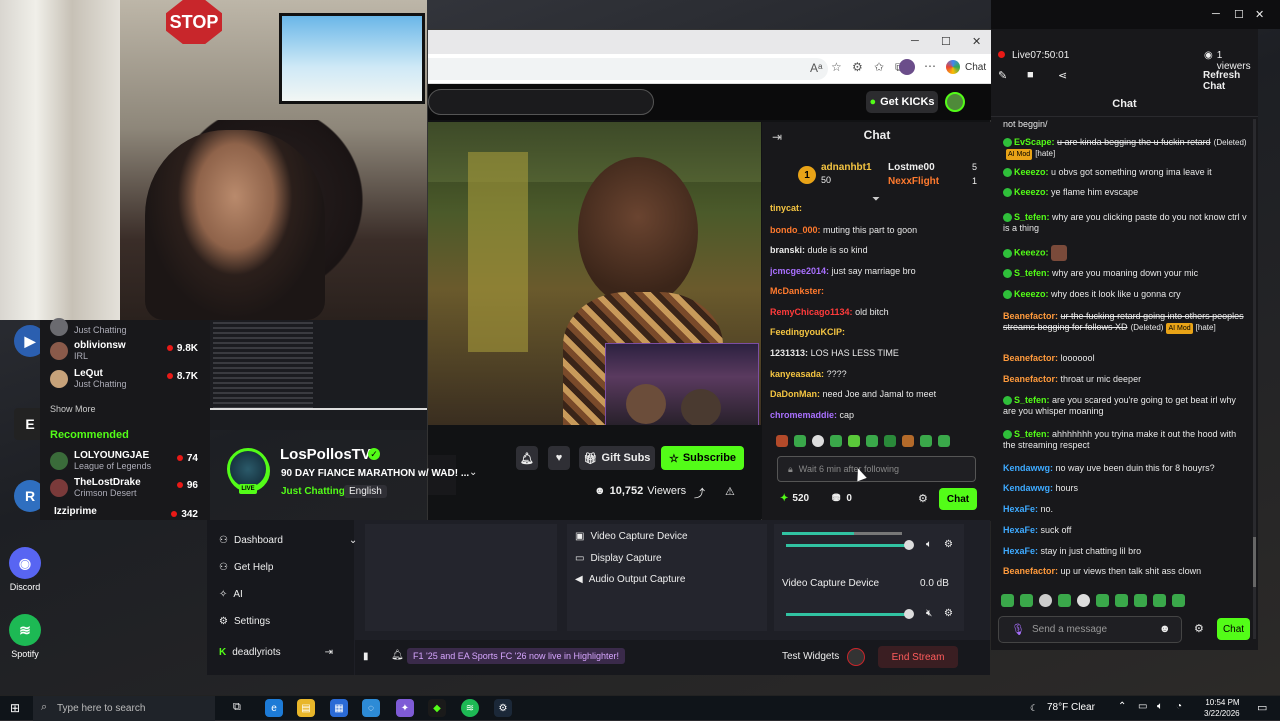 The width and height of the screenshot is (1280, 721). Describe the element at coordinates (911, 167) in the screenshot. I see `leaderboard-name: Lostme00` at that location.